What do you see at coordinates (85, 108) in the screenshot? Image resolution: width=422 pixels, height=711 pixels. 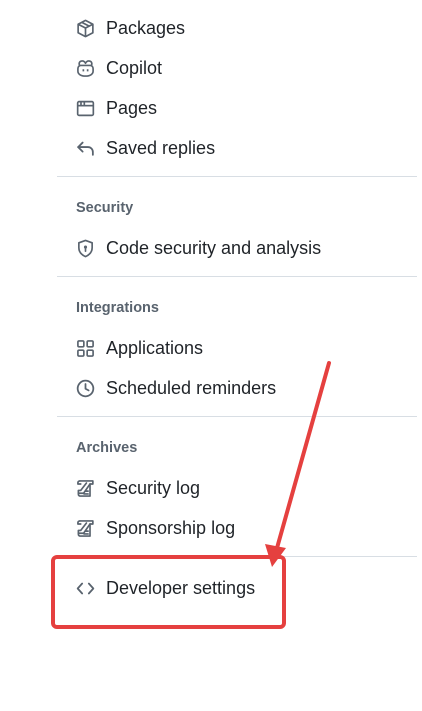 I see `browser-icon` at bounding box center [85, 108].